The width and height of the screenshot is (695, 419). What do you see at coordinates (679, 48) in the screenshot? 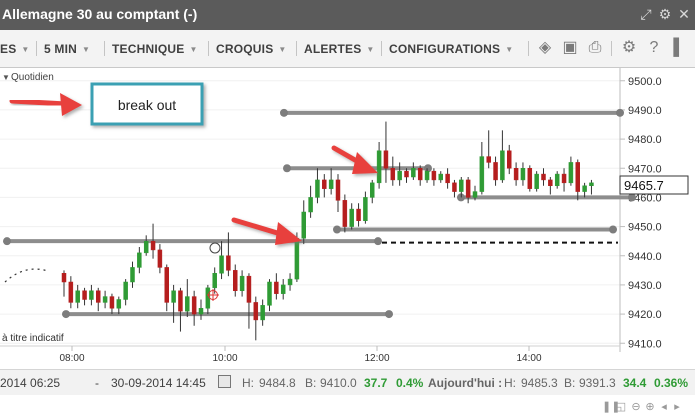
I see `pin-icon: ▌` at bounding box center [679, 48].